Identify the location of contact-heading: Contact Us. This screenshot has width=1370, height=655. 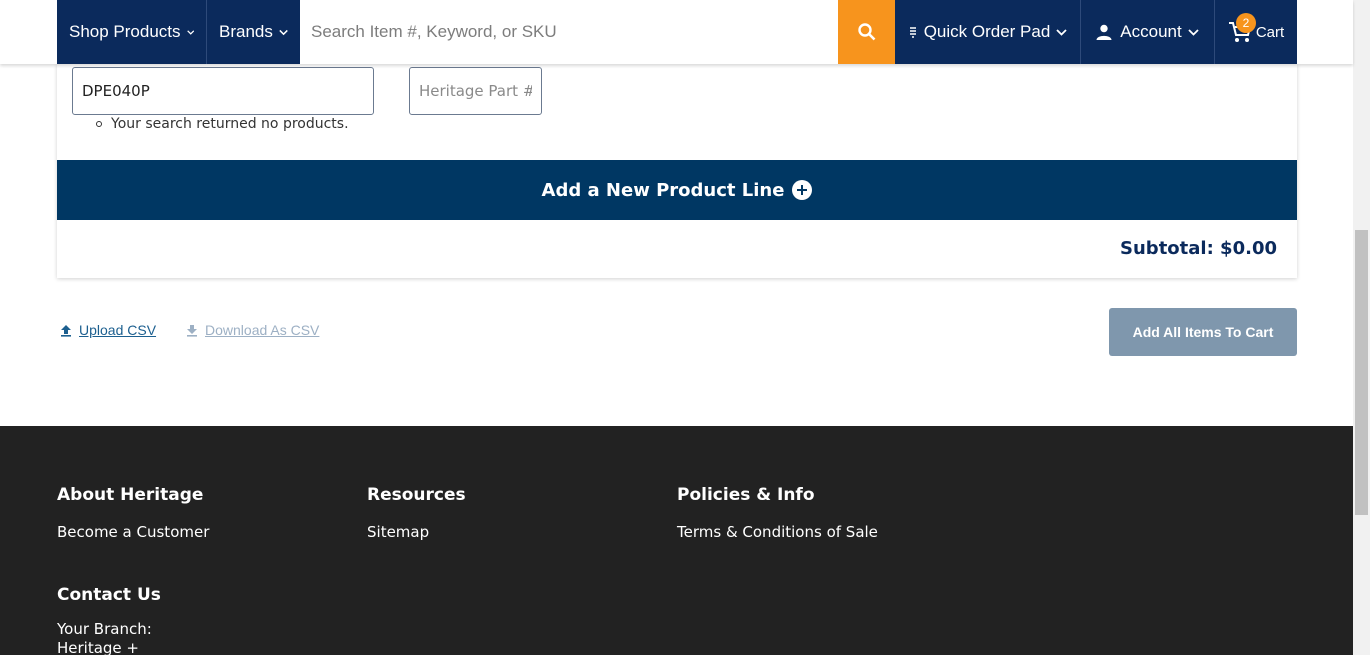
(109, 595).